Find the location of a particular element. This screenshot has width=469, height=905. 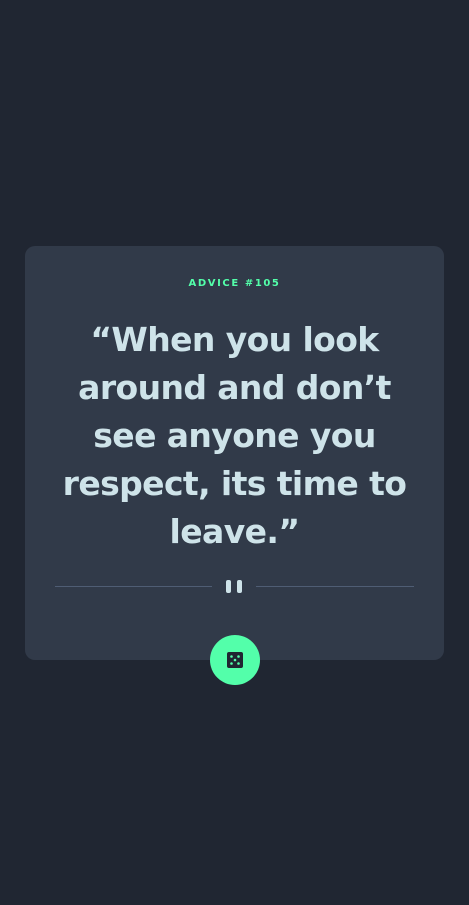

advice-id-label: ADVICE #105 is located at coordinates (234, 283).